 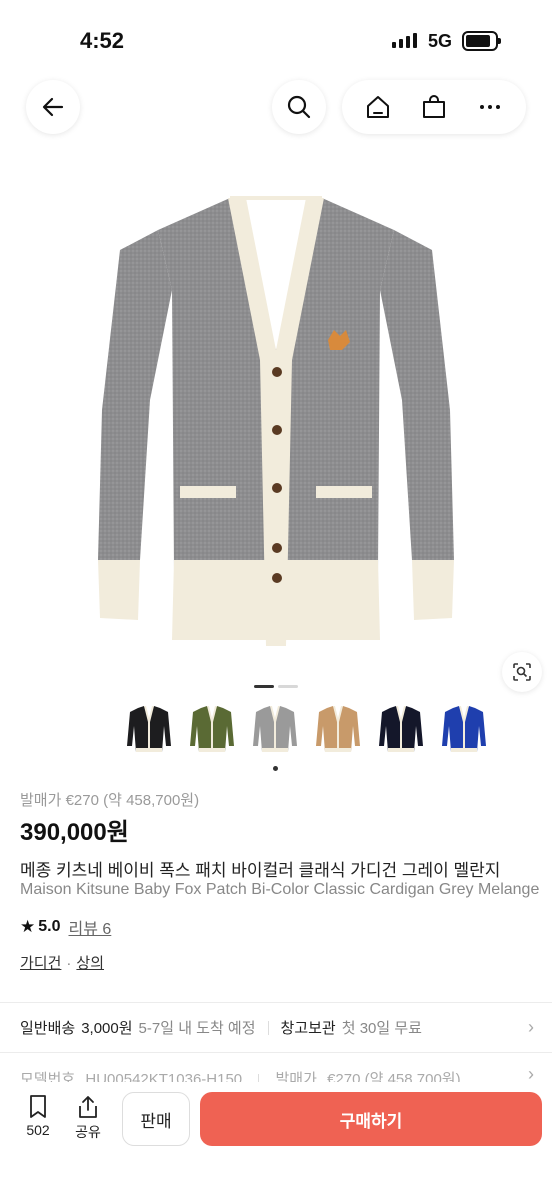 I want to click on original-price: 발매가 €270 (약 458,700원), so click(x=110, y=800).